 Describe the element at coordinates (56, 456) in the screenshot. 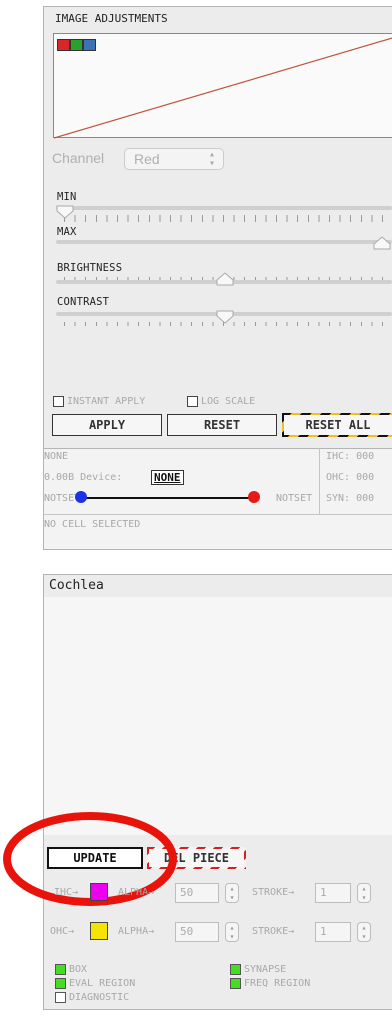

I see `none-status-text: NONE` at that location.